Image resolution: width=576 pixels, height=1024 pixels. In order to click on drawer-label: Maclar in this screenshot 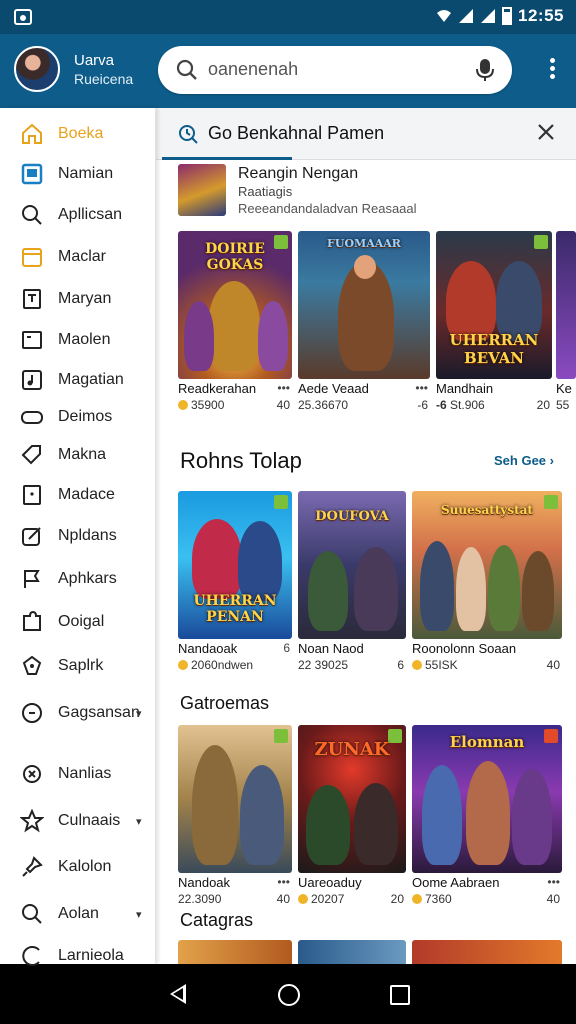, I will do `click(82, 256)`.